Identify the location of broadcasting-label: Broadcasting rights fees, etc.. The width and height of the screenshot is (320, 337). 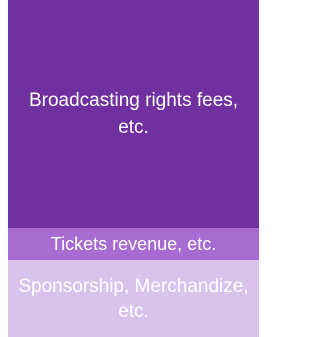
(133, 114).